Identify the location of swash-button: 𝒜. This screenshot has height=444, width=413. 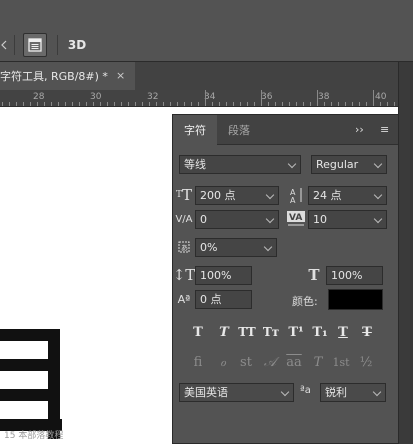
(270, 362).